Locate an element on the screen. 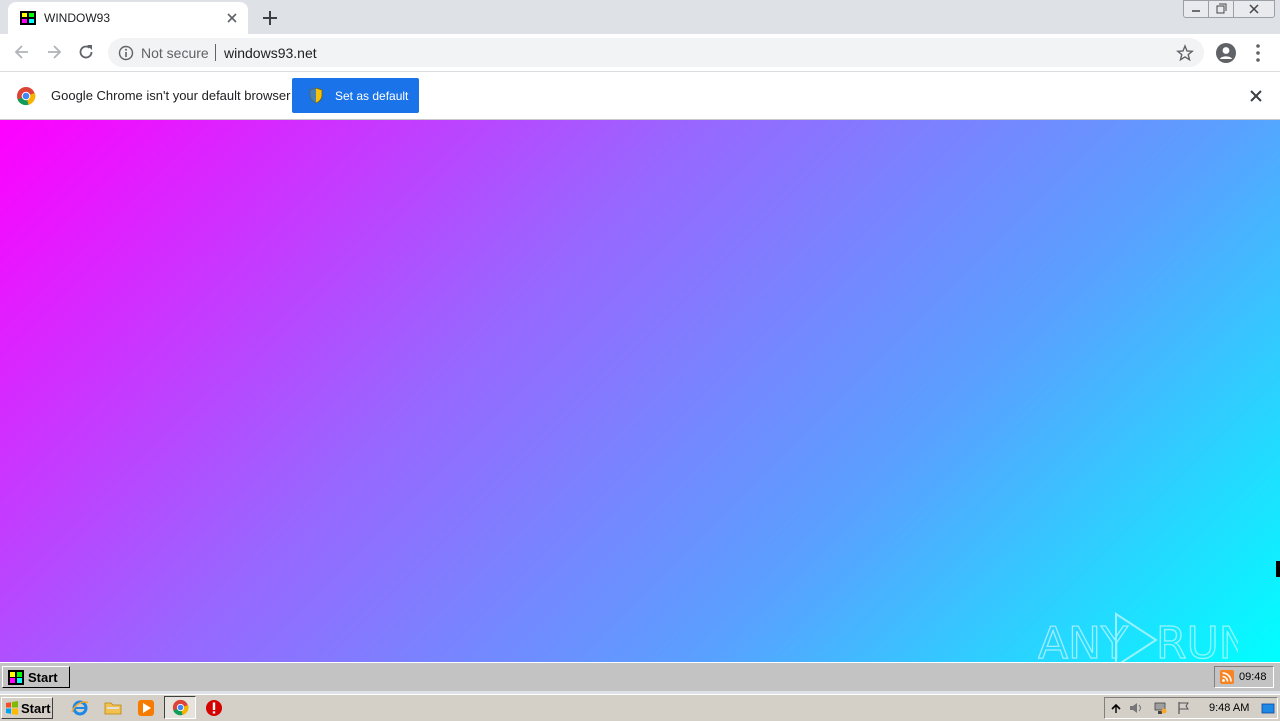 Image resolution: width=1280 pixels, height=721 pixels. window-close-button is located at coordinates (1254, 9).